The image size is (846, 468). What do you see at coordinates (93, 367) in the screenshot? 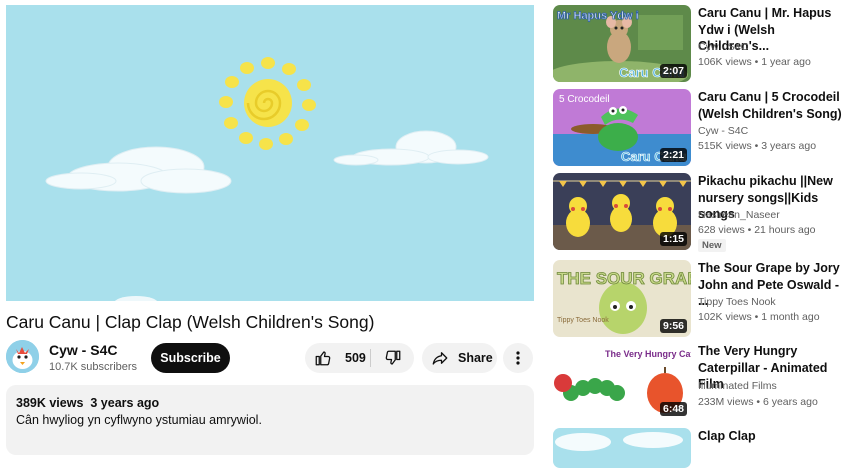
I see `subscriber-count: 10.7K subscribers` at bounding box center [93, 367].